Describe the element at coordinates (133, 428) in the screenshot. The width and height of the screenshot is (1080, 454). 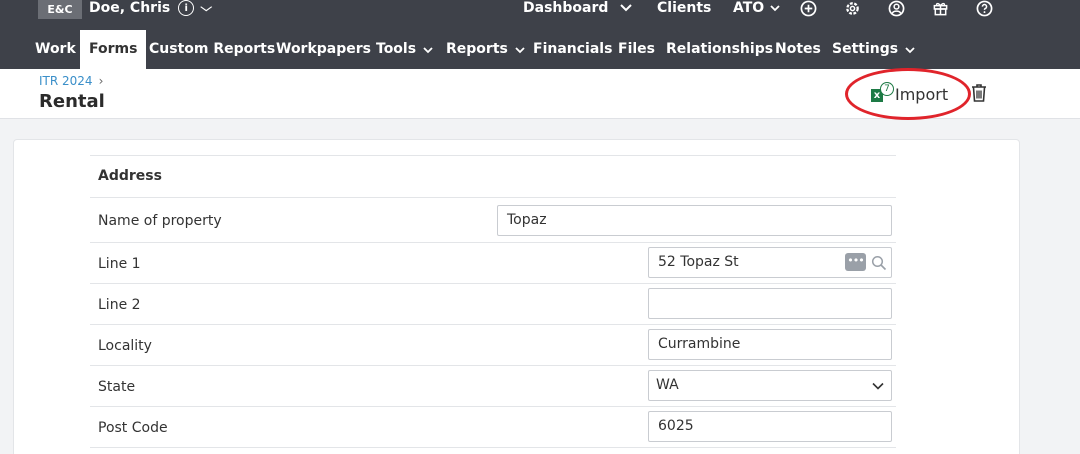
I see `field-label-post-code: Post Code` at that location.